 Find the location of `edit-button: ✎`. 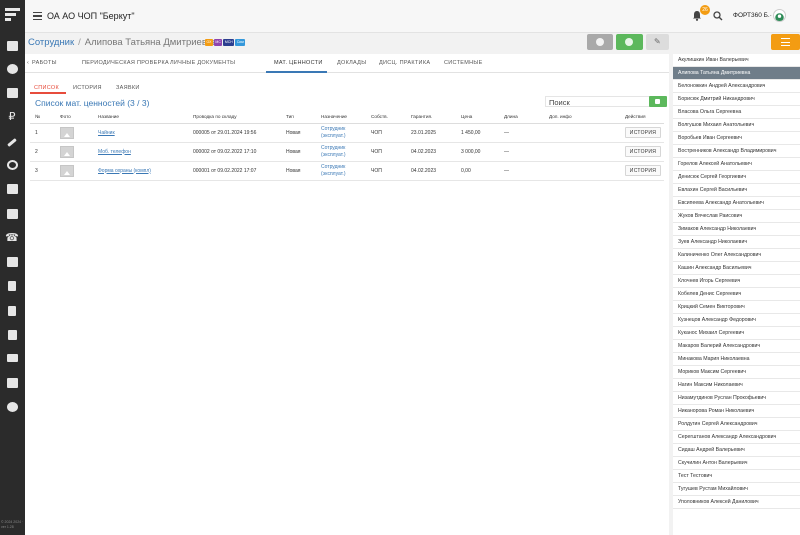

edit-button: ✎ is located at coordinates (657, 42).